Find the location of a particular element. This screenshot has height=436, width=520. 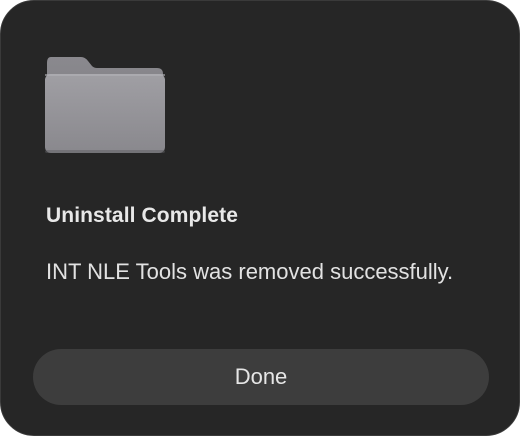

folder-icon is located at coordinates (105, 105).